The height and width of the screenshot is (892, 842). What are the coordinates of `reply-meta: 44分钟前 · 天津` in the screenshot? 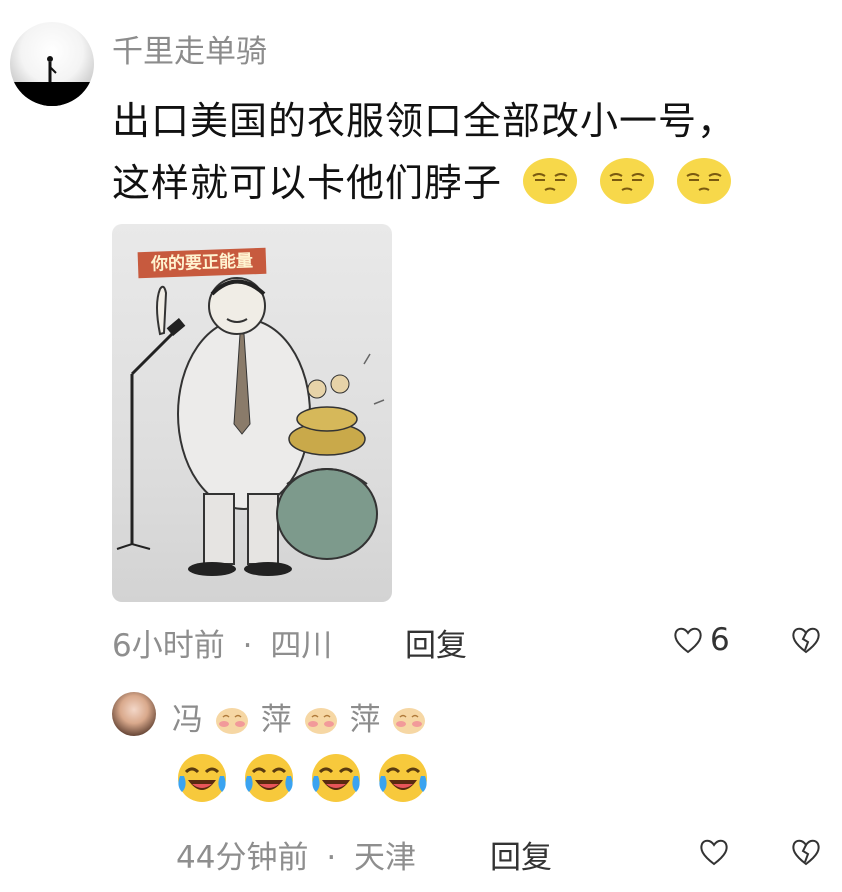 It's located at (296, 854).